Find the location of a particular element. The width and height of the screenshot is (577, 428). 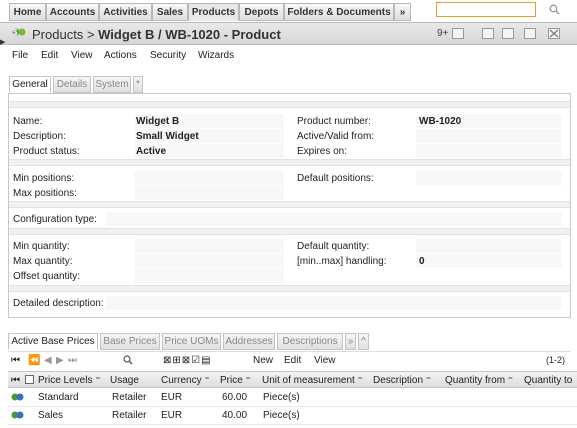

nav-more-tabs: » is located at coordinates (402, 12).